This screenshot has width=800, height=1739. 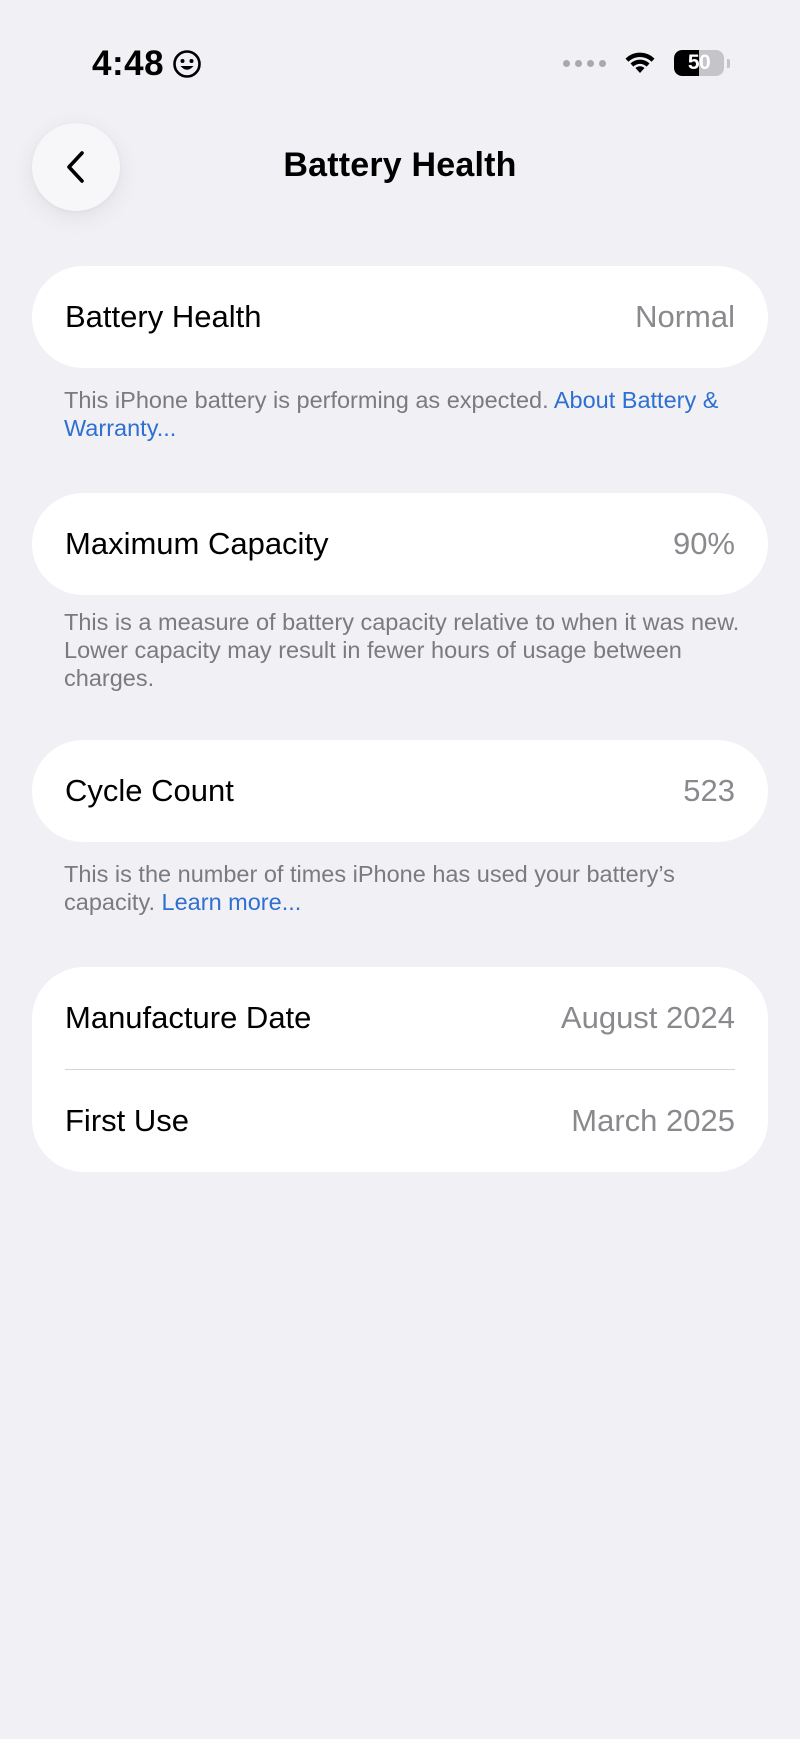 I want to click on first-use-label: First Use, so click(x=127, y=1120).